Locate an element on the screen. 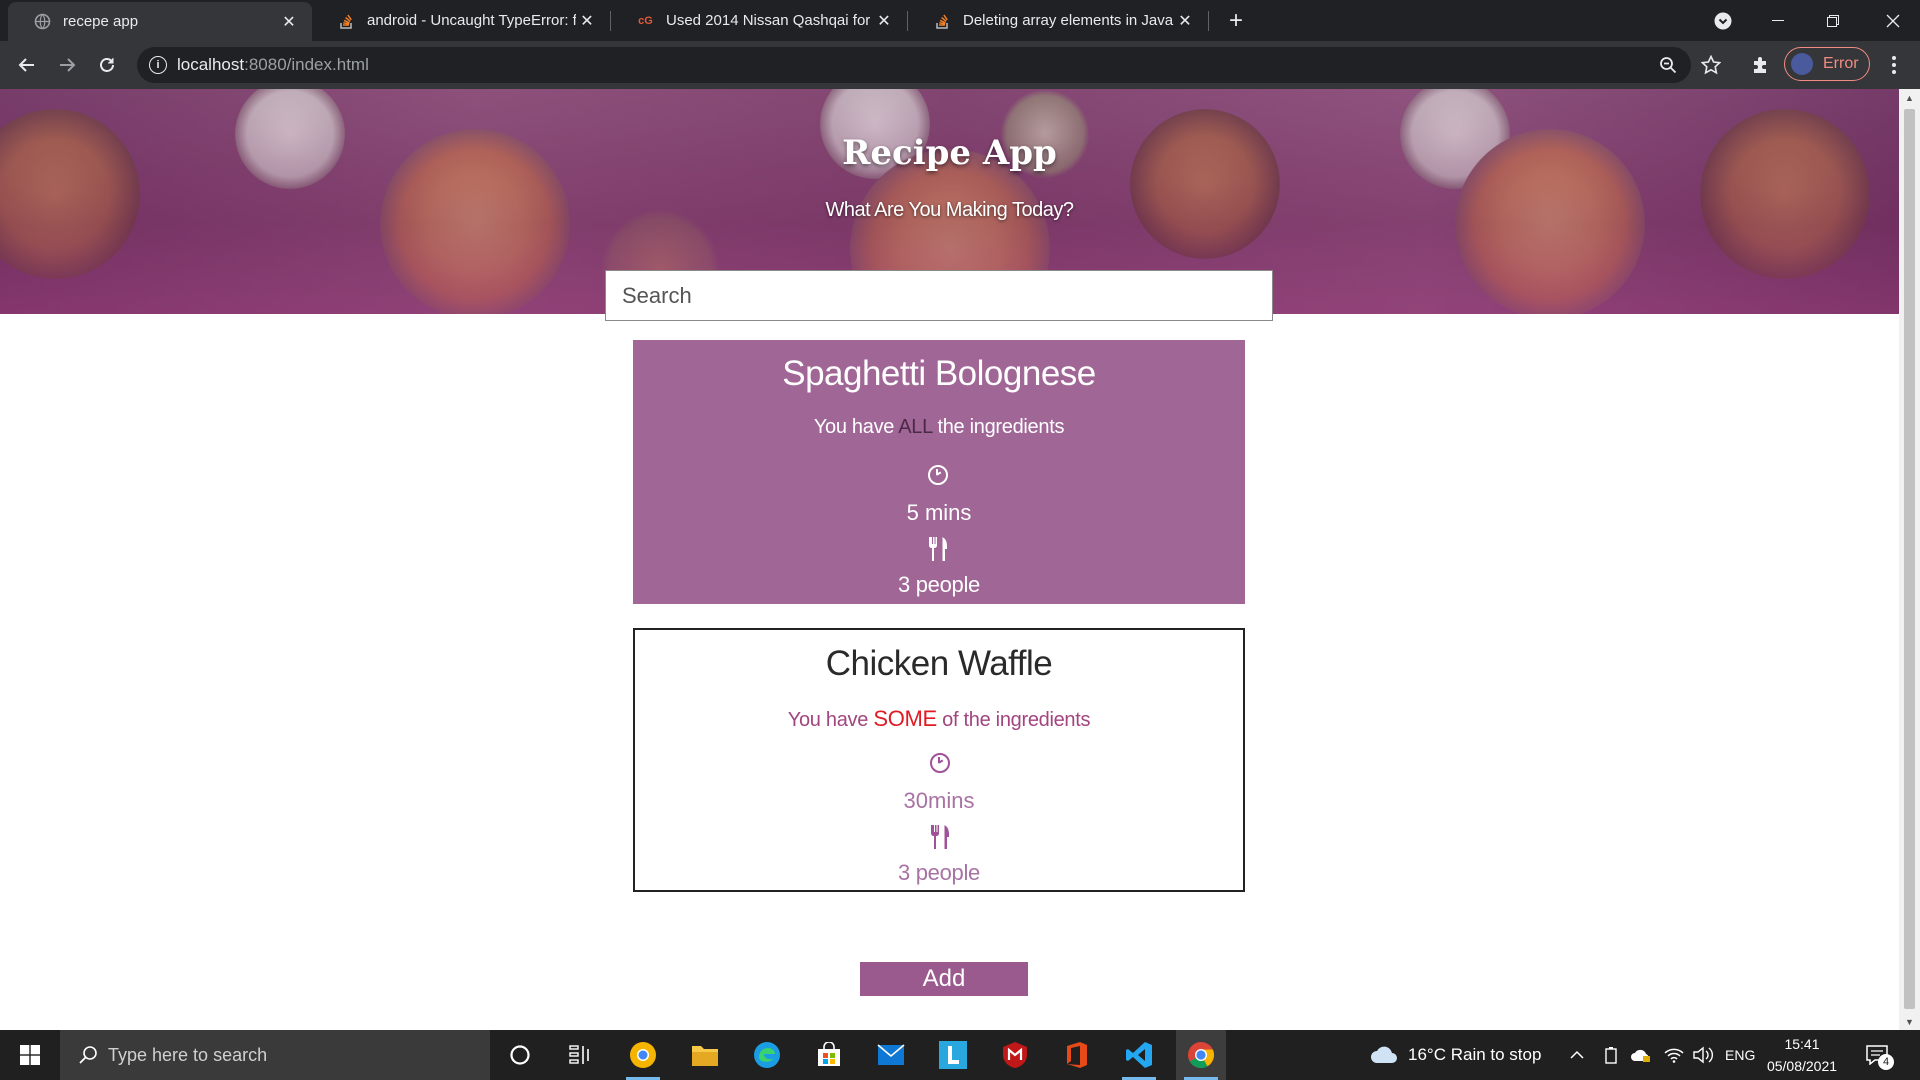 Image resolution: width=1920 pixels, height=1080 pixels. close-icon is located at coordinates (1892, 20).